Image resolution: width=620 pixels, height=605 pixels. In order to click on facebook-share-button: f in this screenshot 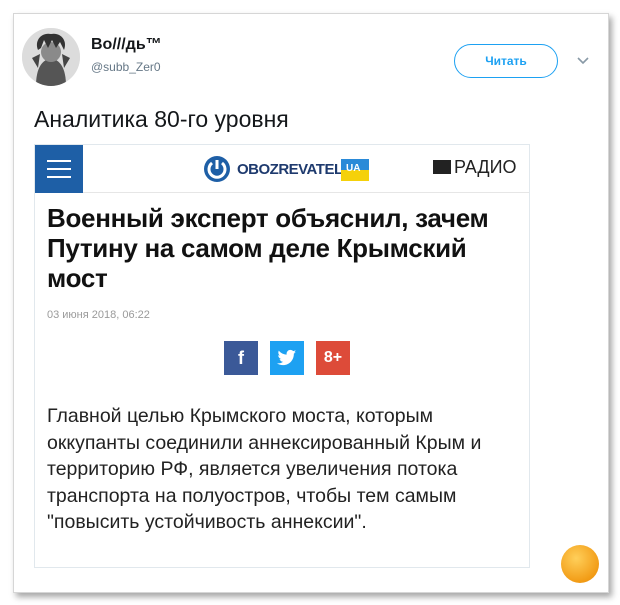, I will do `click(241, 358)`.